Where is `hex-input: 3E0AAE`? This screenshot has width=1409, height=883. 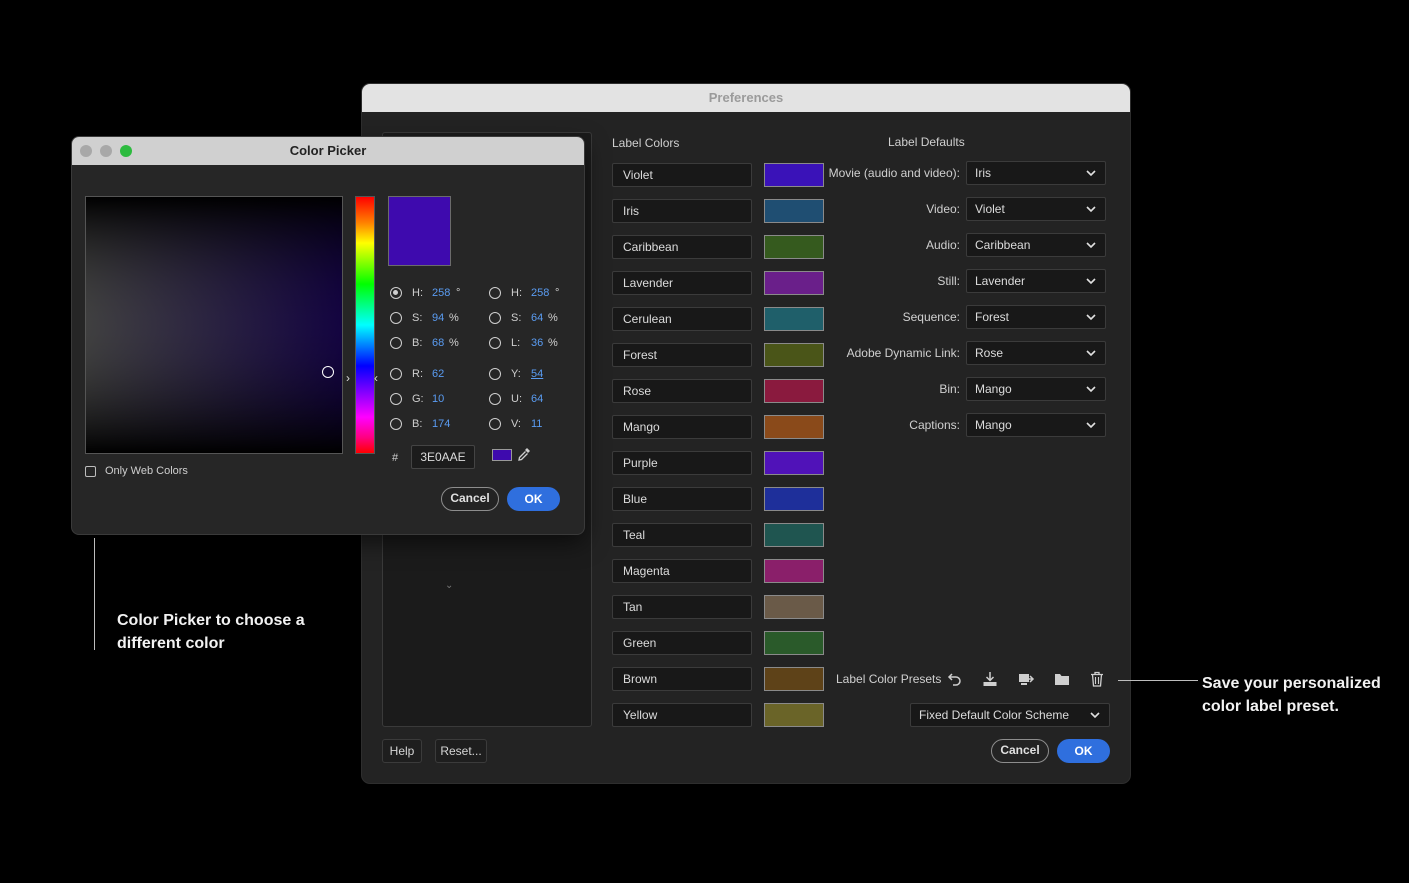 hex-input: 3E0AAE is located at coordinates (443, 457).